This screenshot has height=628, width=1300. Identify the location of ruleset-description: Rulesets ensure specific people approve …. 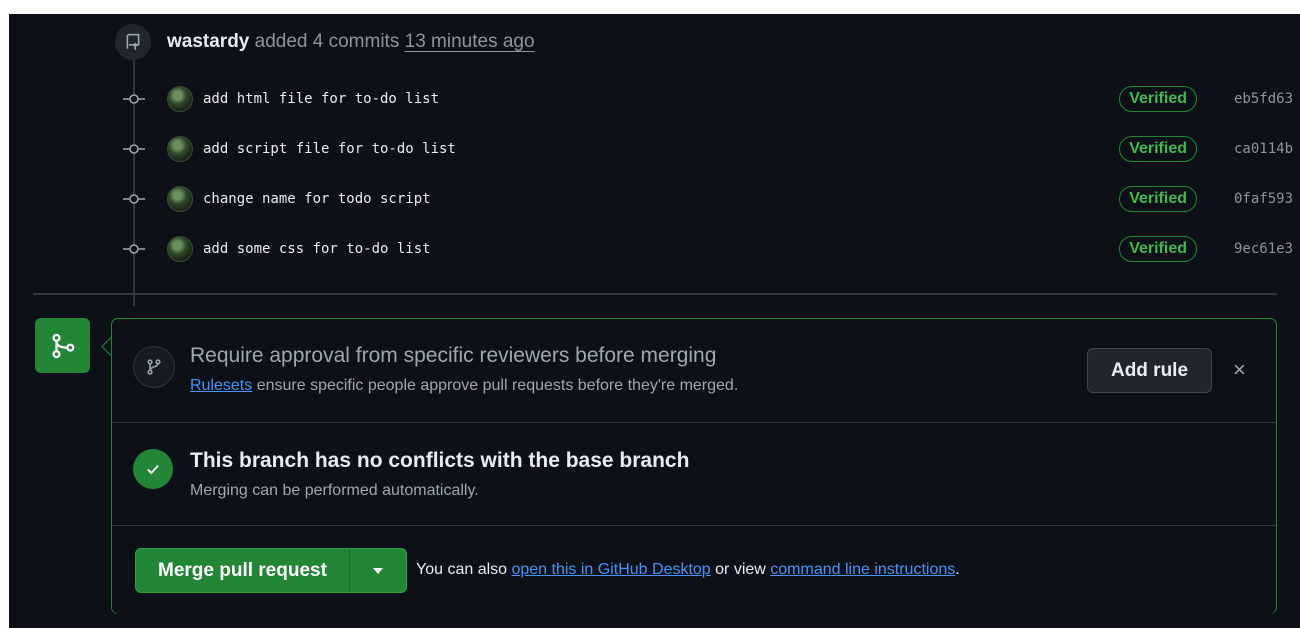
(464, 386).